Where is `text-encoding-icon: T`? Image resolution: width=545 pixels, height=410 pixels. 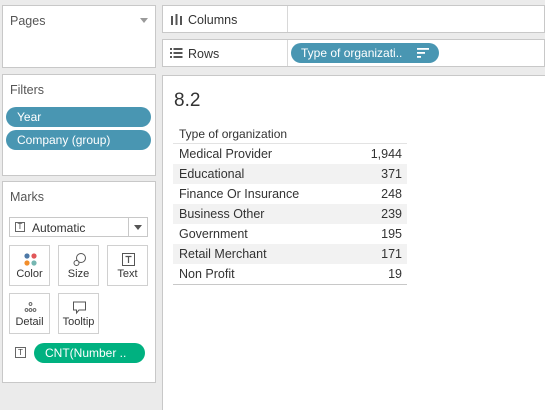
text-encoding-icon: T is located at coordinates (20, 352).